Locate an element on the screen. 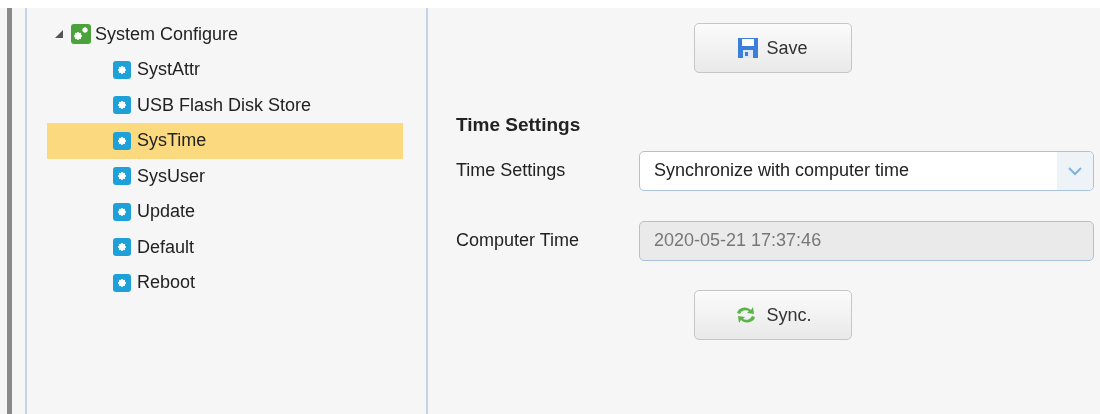 This screenshot has height=414, width=1100. sync-button: Sync. is located at coordinates (773, 315).